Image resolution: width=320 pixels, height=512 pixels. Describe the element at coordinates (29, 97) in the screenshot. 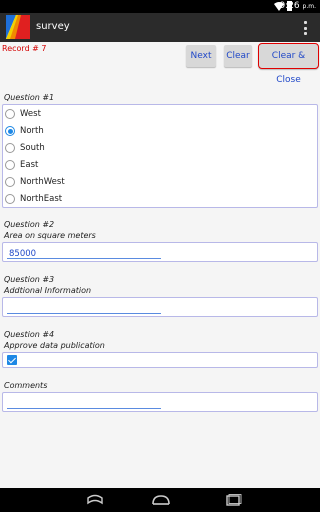

I see `question-1-label: Question #1` at that location.